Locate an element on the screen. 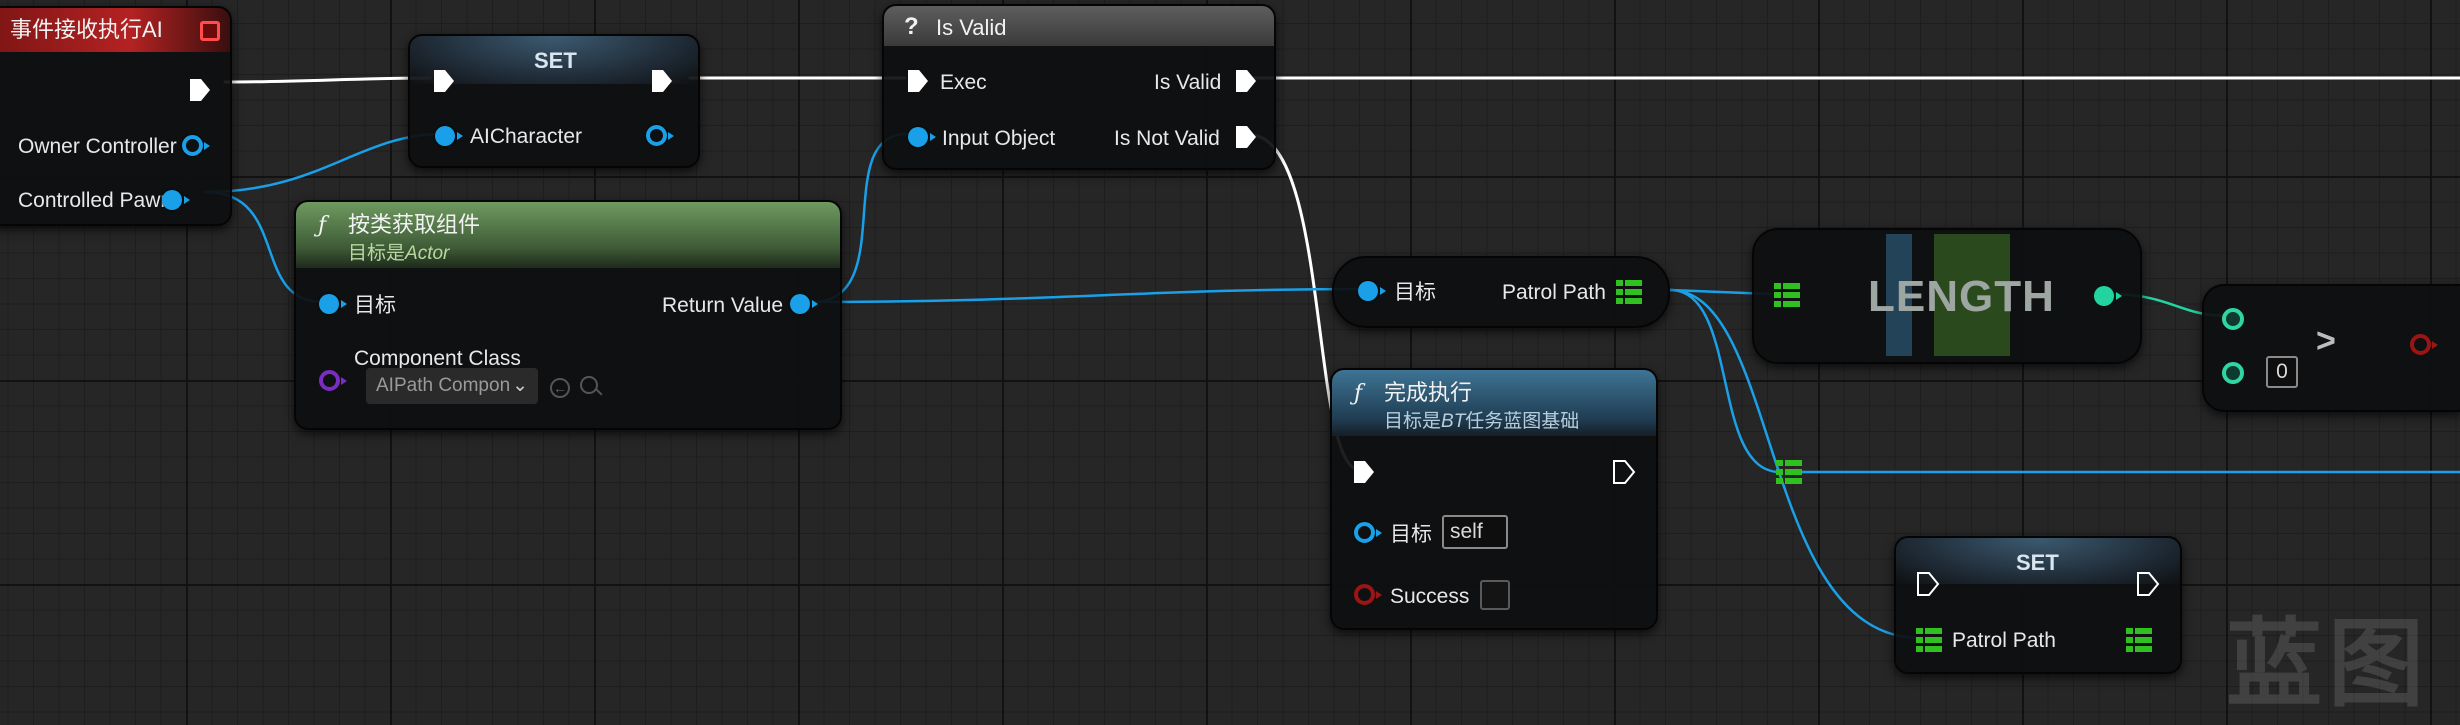 Image resolution: width=2460 pixels, height=725 pixels. search-icon-handle is located at coordinates (599, 392).